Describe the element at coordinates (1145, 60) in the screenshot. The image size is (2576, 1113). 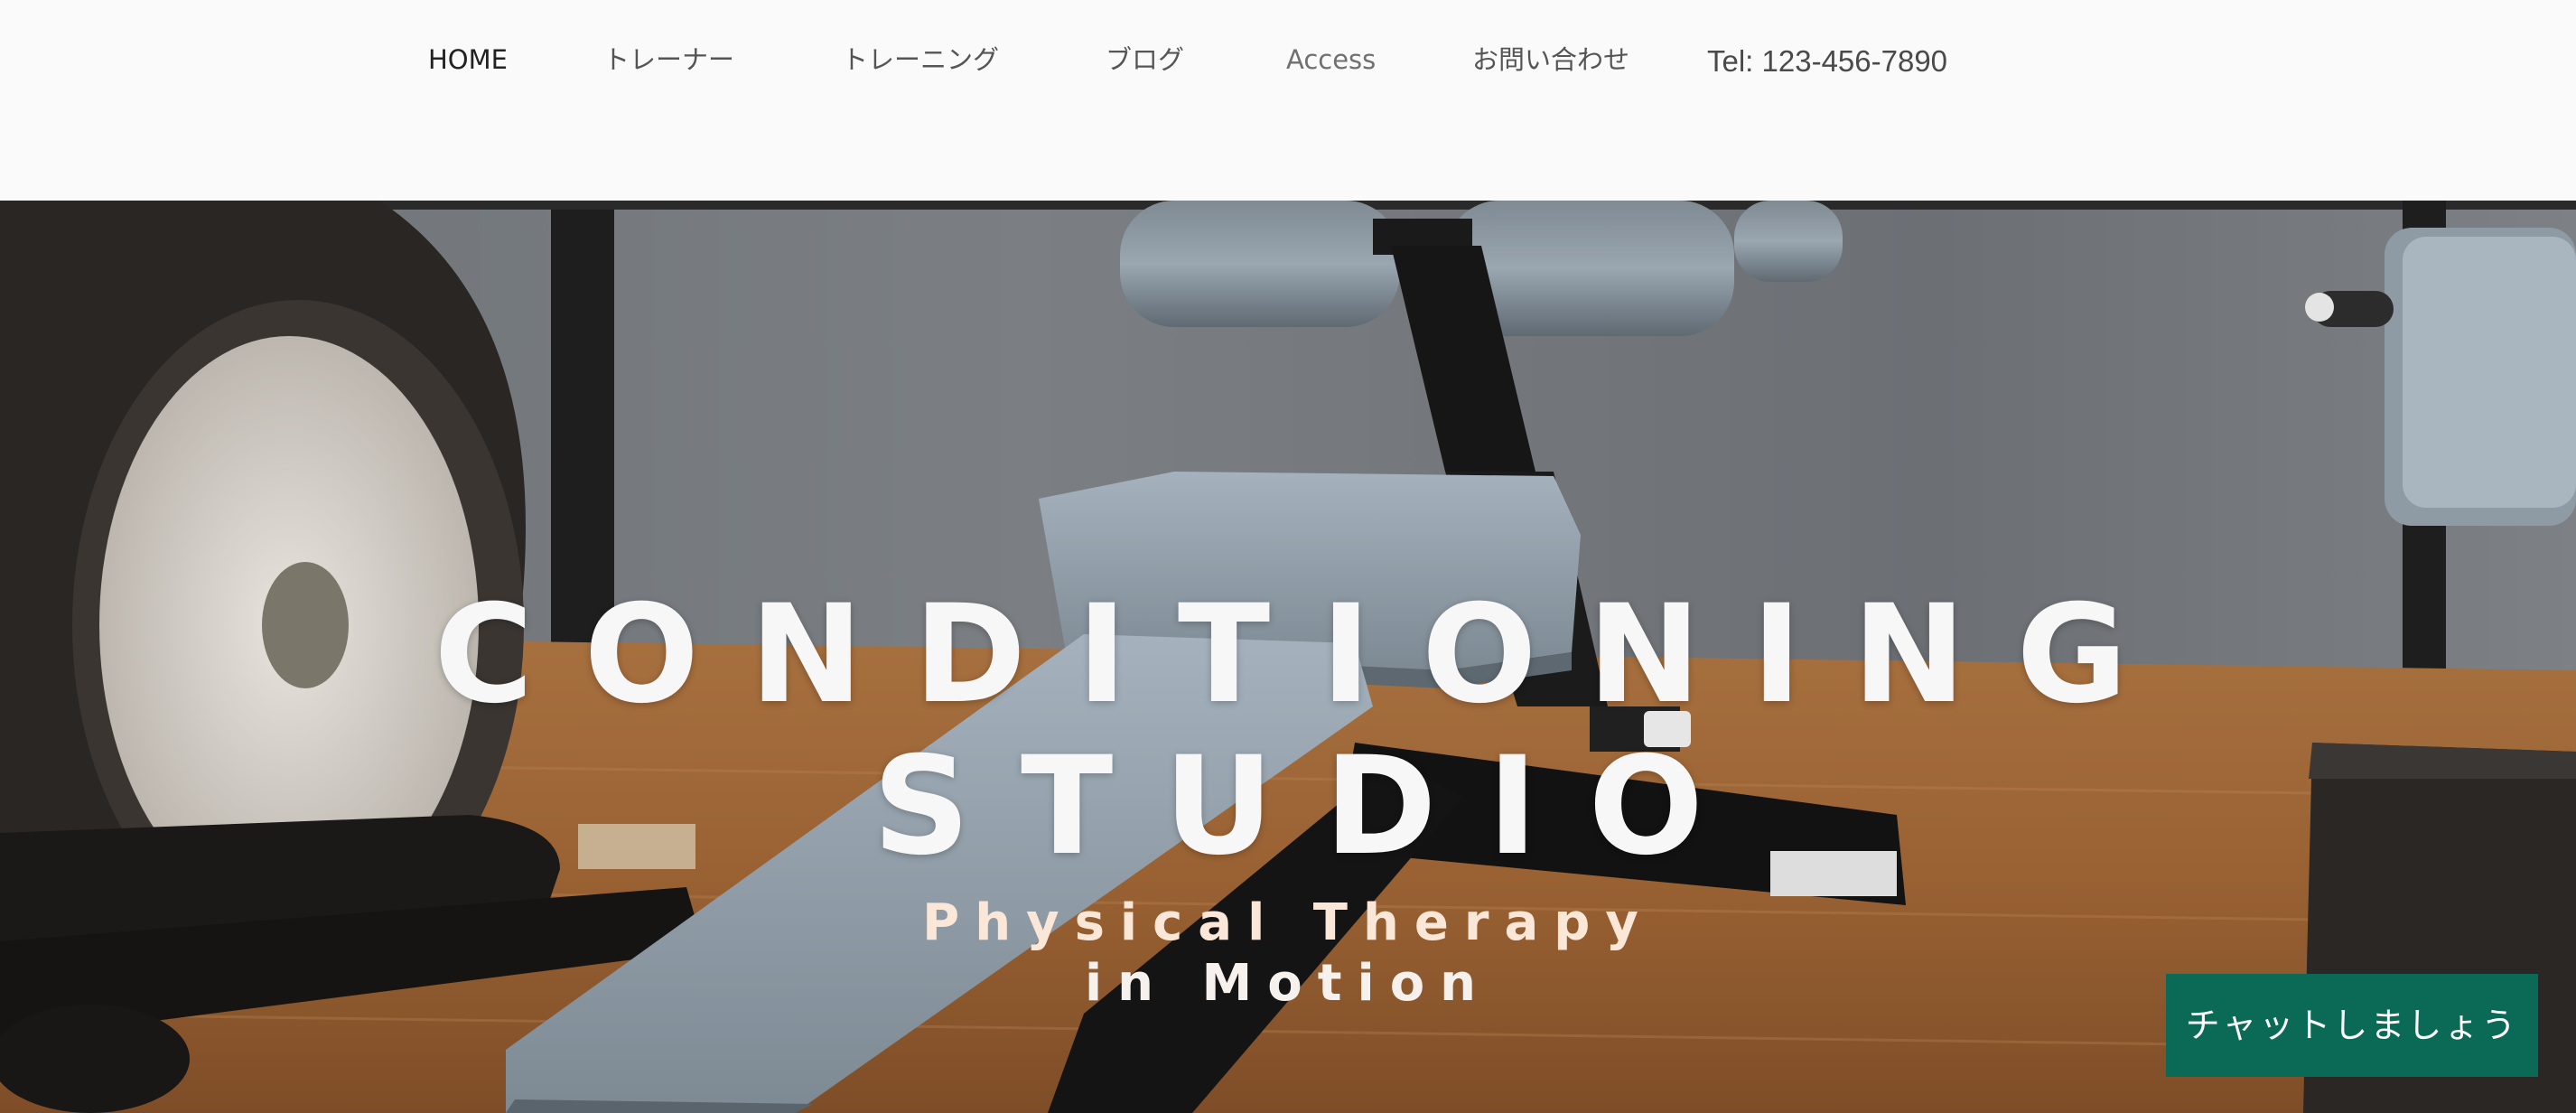
I see `nav-item-blog: ブログ` at that location.